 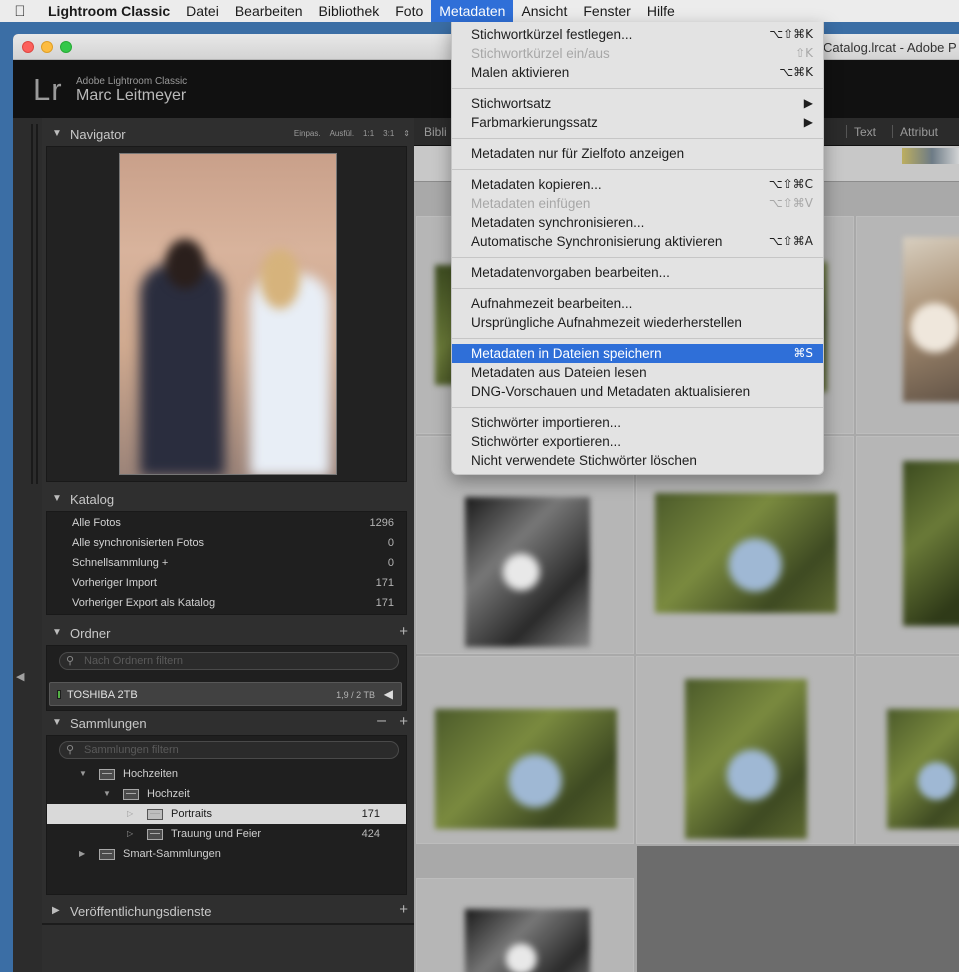 What do you see at coordinates (34, 304) in the screenshot?
I see `panel-resize-handle` at bounding box center [34, 304].